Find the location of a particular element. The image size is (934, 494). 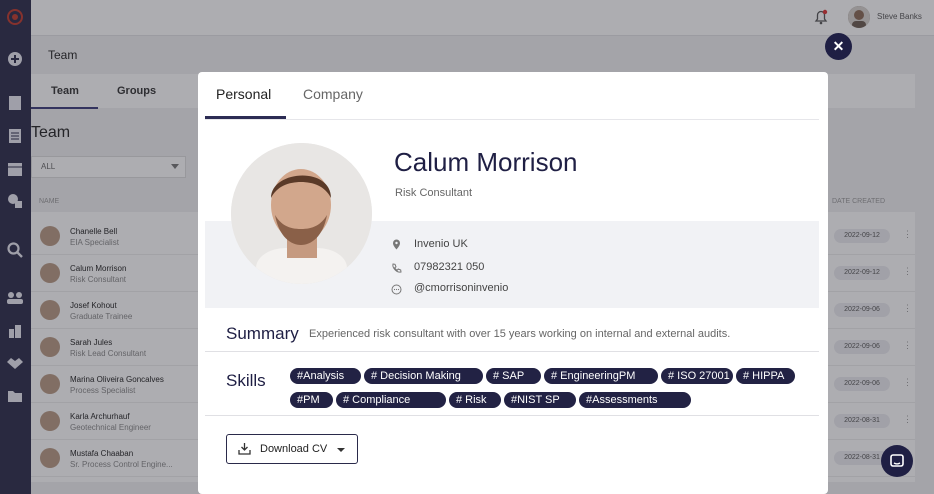

tab-divider is located at coordinates (512, 119).